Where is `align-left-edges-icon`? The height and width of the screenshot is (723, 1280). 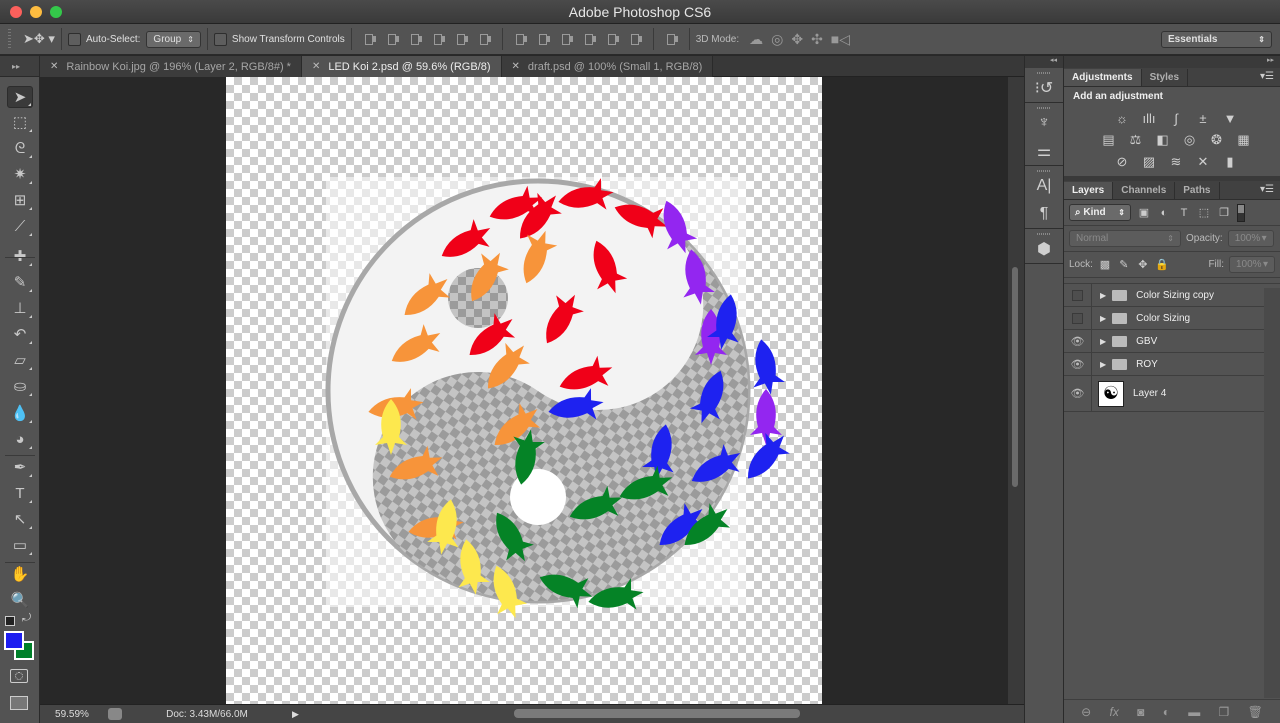
align-left-edges-icon is located at coordinates (438, 39).